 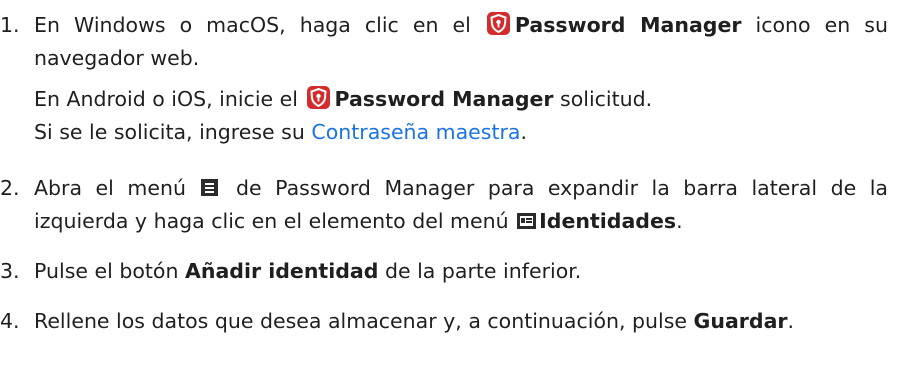 I want to click on step-text: de la parte inferior., so click(x=483, y=271).